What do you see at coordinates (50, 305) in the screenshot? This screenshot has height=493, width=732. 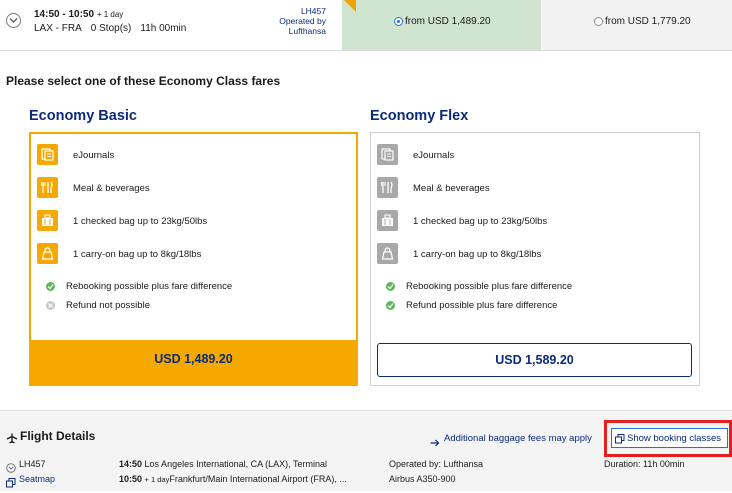 I see `cross-icon` at bounding box center [50, 305].